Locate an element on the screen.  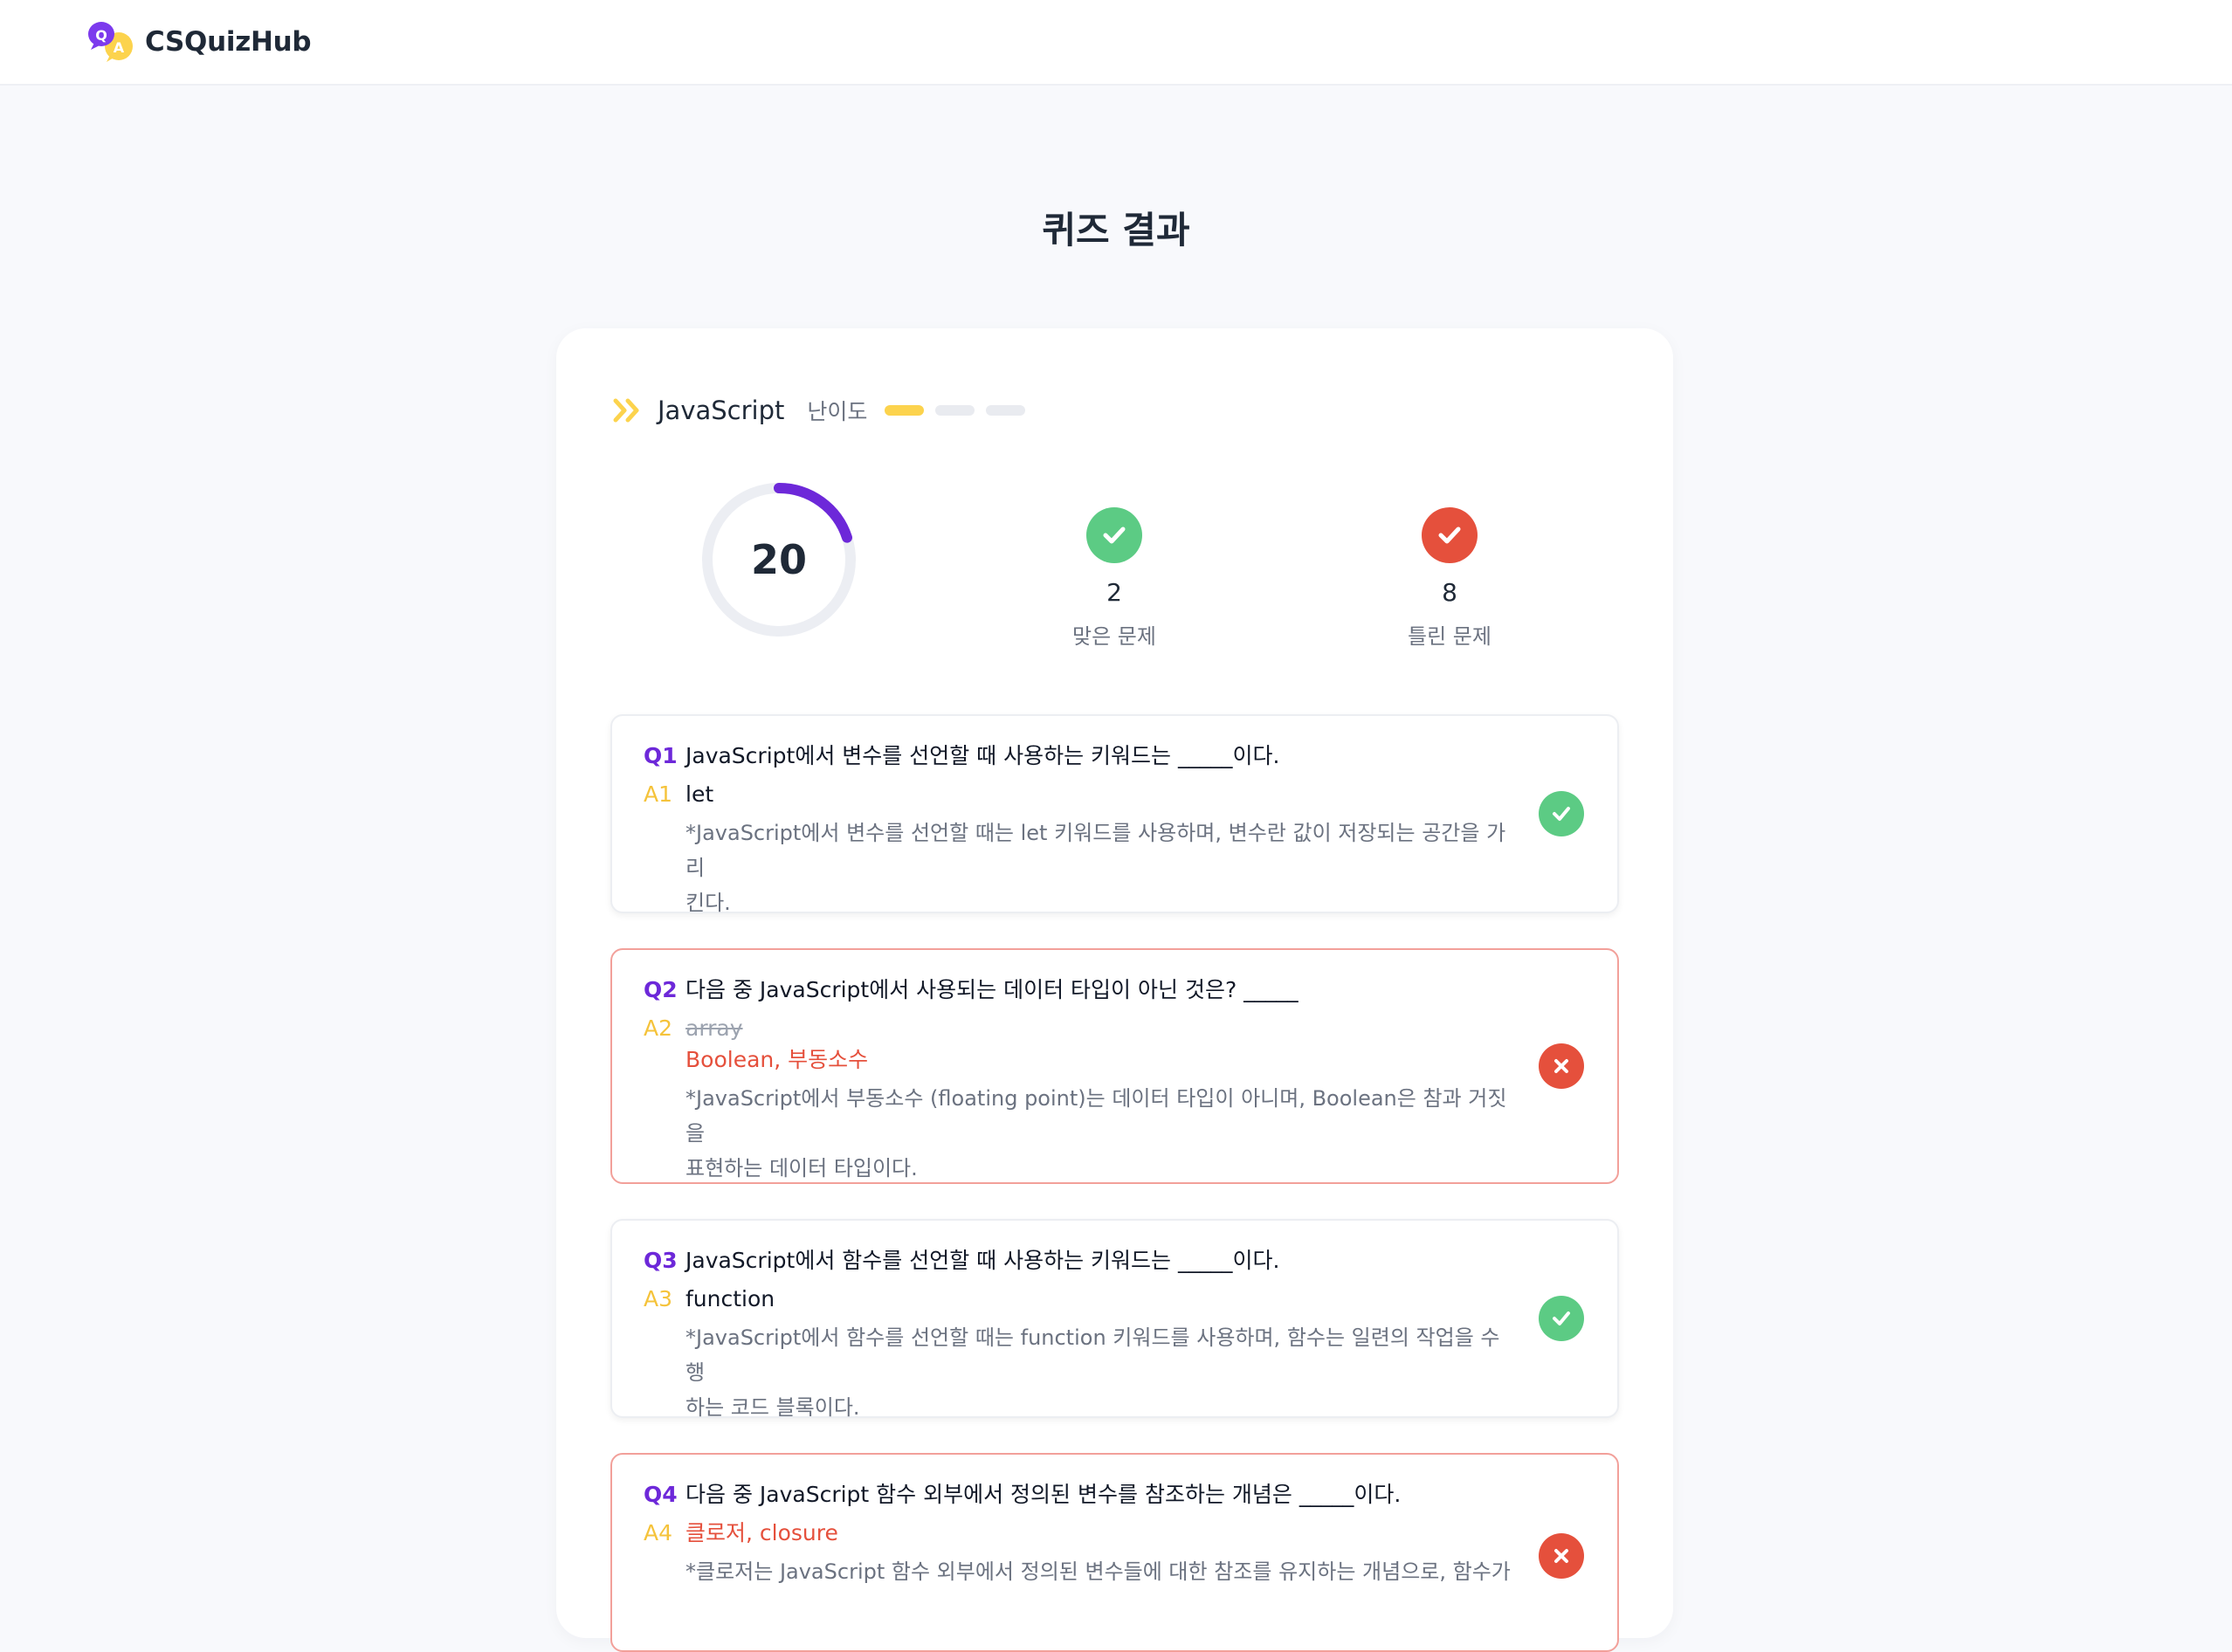
question-tag: Q3 is located at coordinates (661, 1260).